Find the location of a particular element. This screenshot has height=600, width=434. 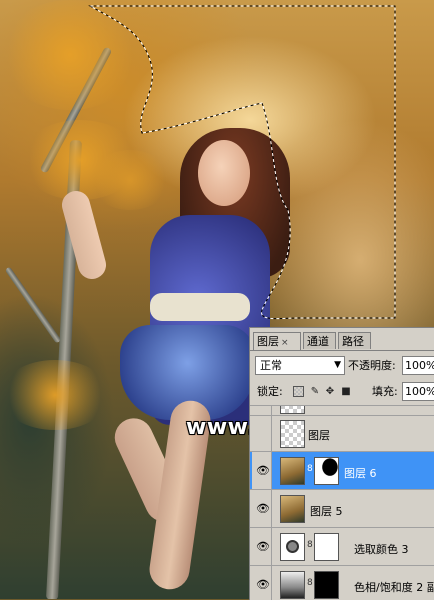

layer-name: 色相/饱和度 2 副 is located at coordinates (394, 587).